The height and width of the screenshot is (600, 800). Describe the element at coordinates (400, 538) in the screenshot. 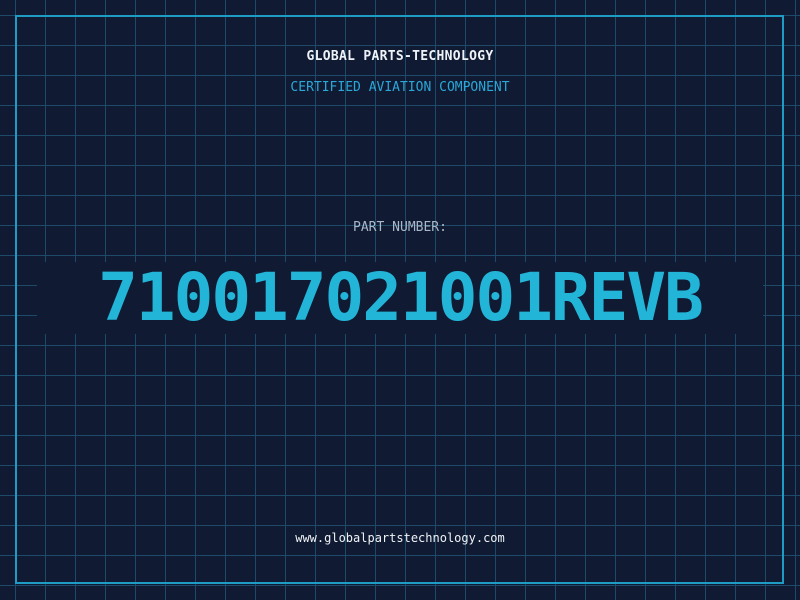

I see `website-url: www.globalpartstechnology.com` at that location.